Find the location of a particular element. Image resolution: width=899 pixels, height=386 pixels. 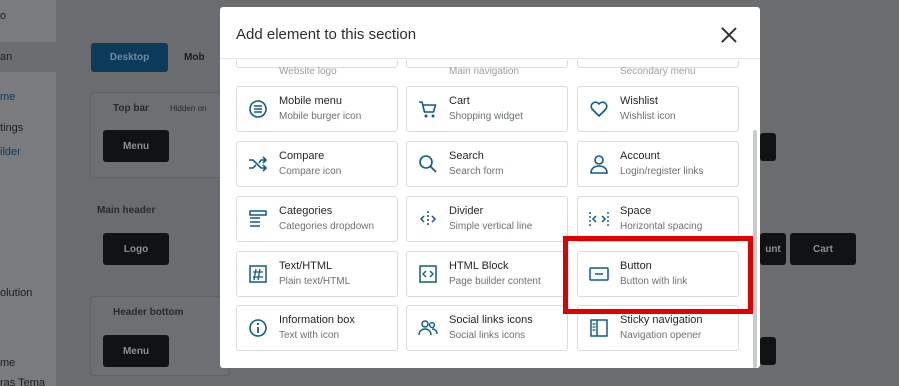

card-subtitle: Compare icon is located at coordinates (310, 171).